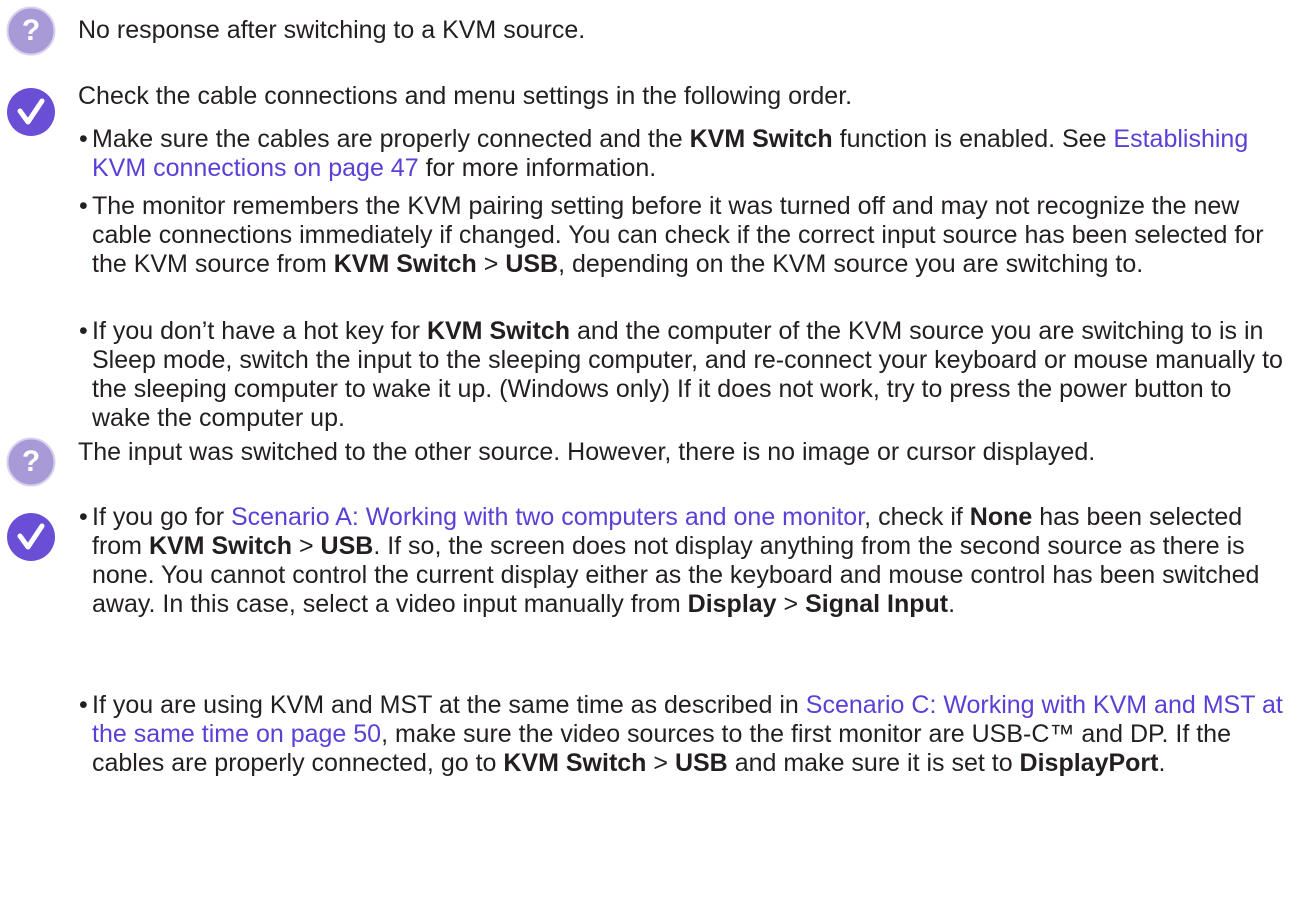 The height and width of the screenshot is (897, 1299). What do you see at coordinates (973, 139) in the screenshot?
I see `body-text: function is enabled. See` at bounding box center [973, 139].